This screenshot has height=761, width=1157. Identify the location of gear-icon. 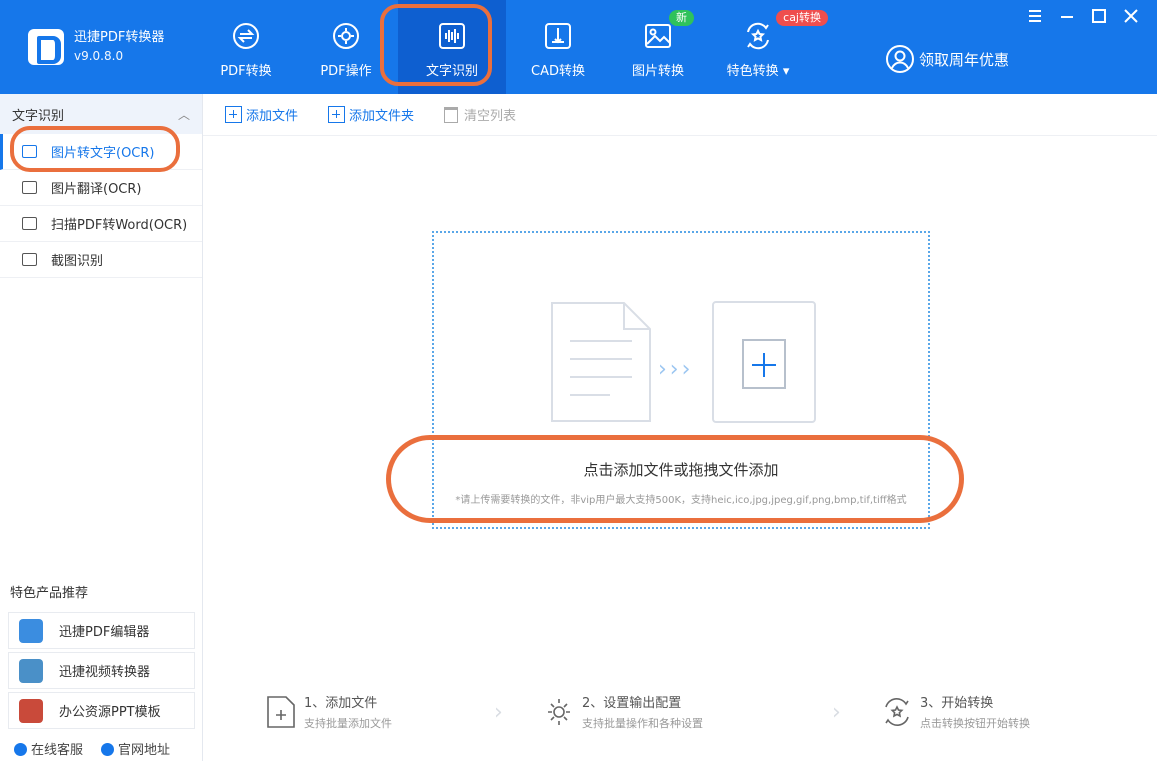
(559, 711).